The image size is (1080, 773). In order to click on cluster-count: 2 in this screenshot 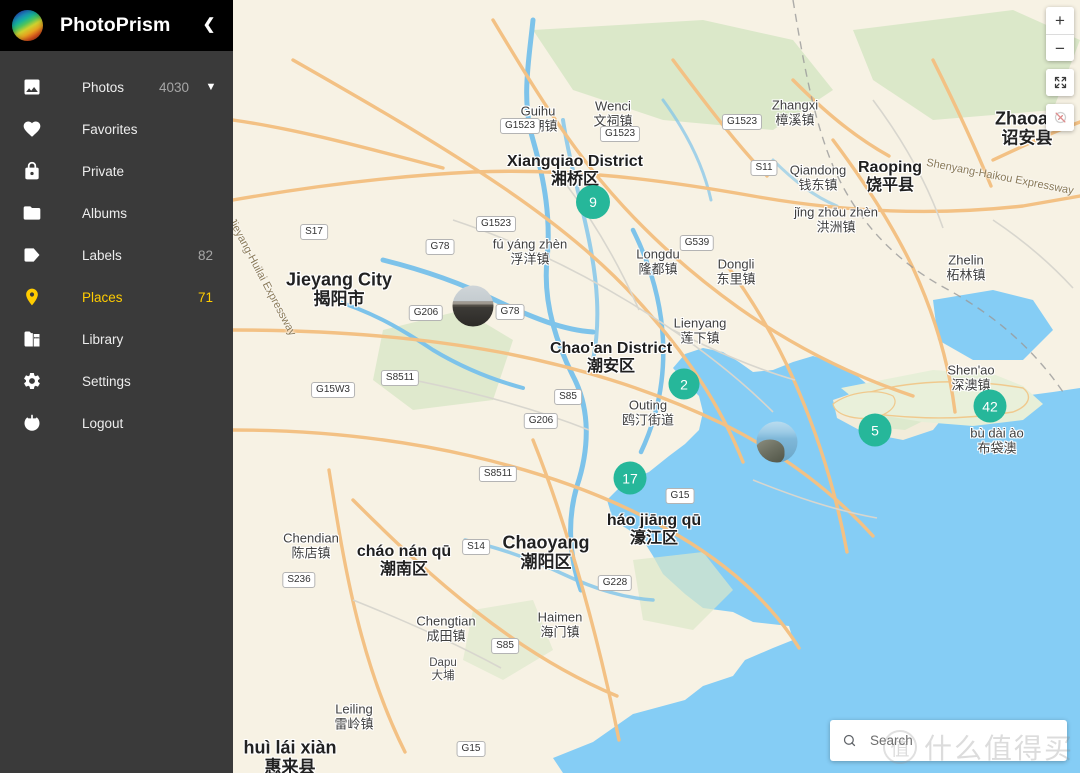, I will do `click(684, 384)`.